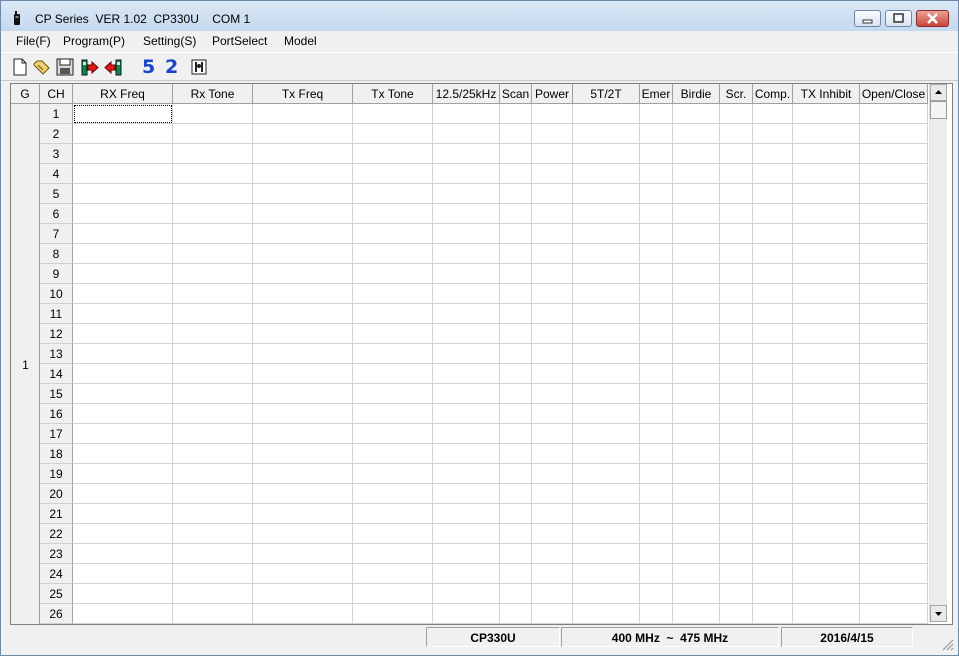 The image size is (959, 656). What do you see at coordinates (606, 94) in the screenshot?
I see `column-header-5t2t: 5T/2T` at bounding box center [606, 94].